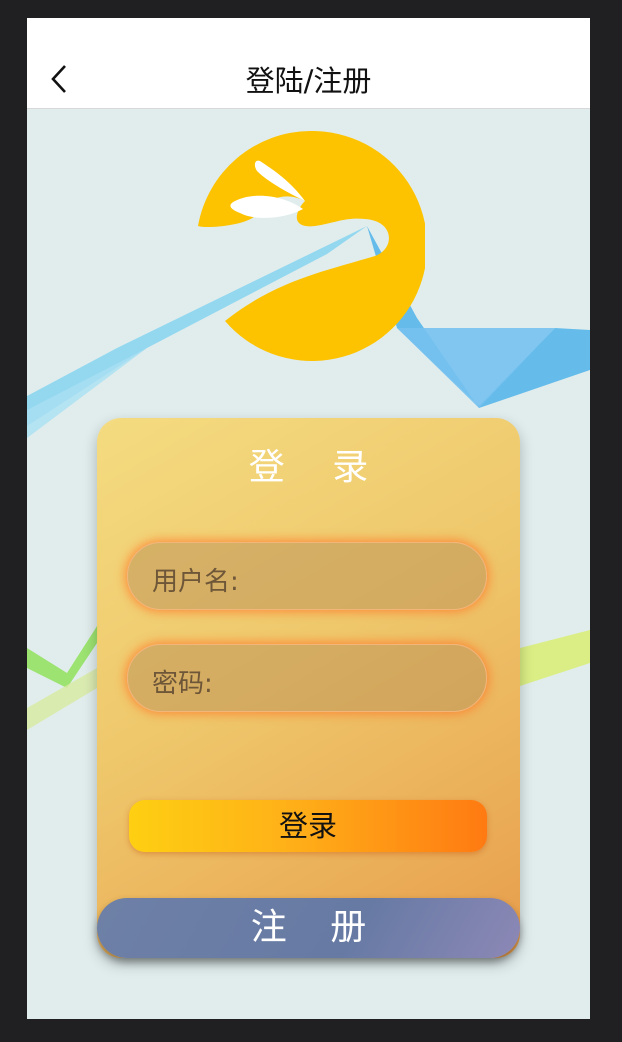  I want to click on username-label: 用户名:, so click(195, 582).